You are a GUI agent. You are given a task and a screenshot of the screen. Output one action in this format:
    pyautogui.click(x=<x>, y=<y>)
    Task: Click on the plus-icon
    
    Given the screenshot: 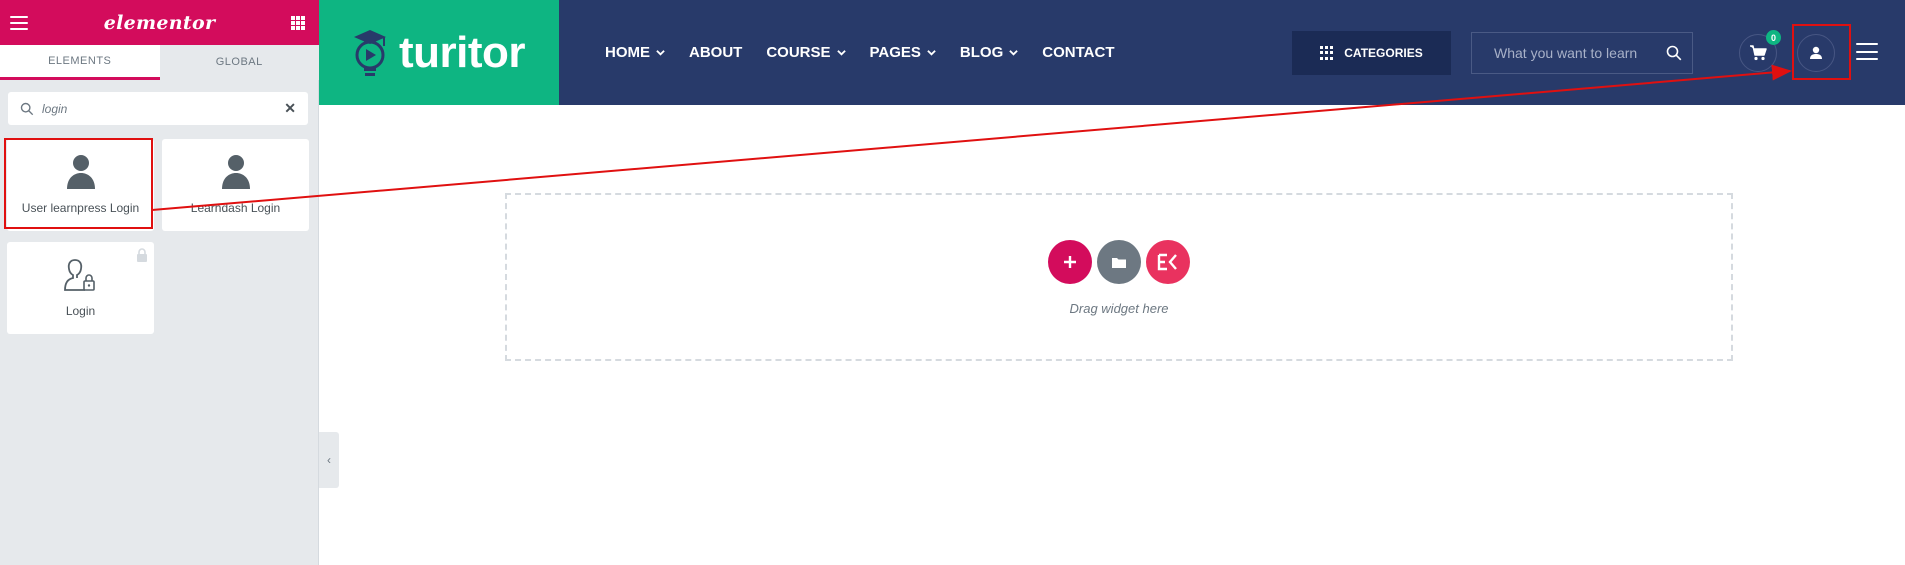 What is the action you would take?
    pyautogui.click(x=1070, y=262)
    